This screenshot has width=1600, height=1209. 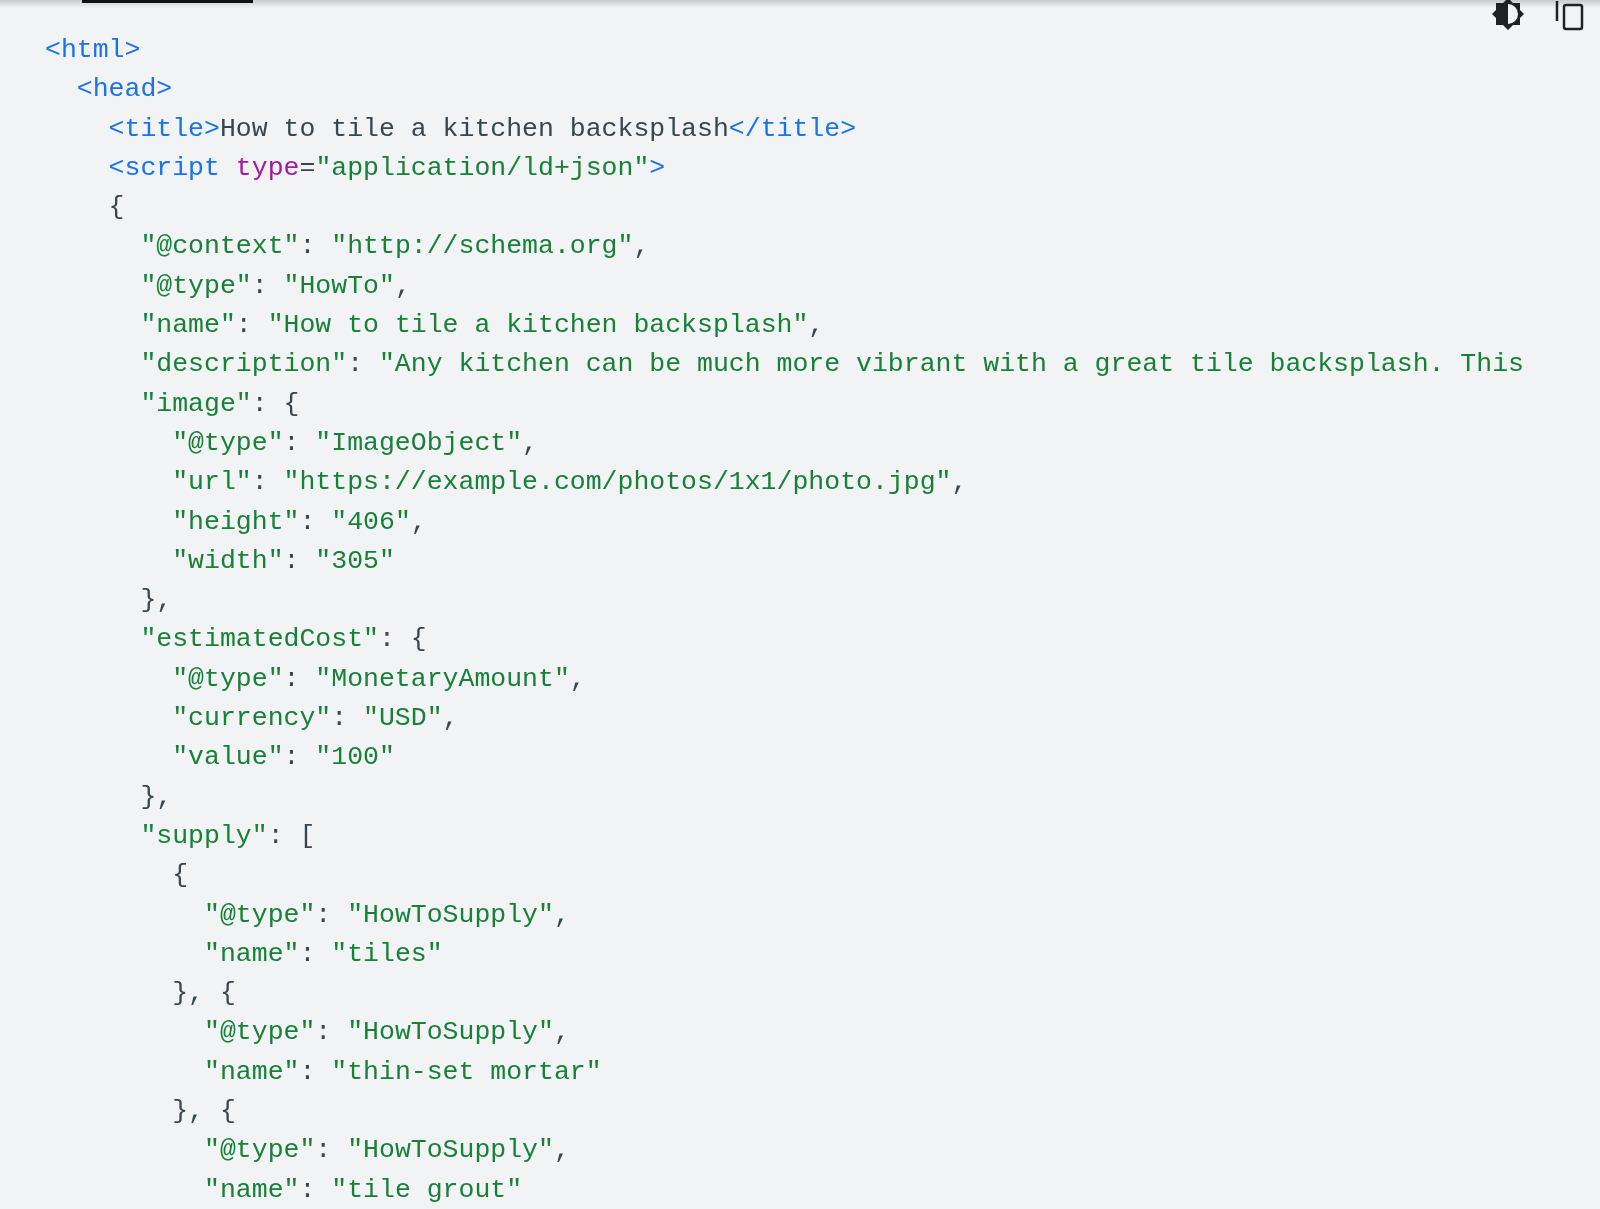 What do you see at coordinates (355, 443) in the screenshot?
I see `code-line: "@type": "ImageObject",` at bounding box center [355, 443].